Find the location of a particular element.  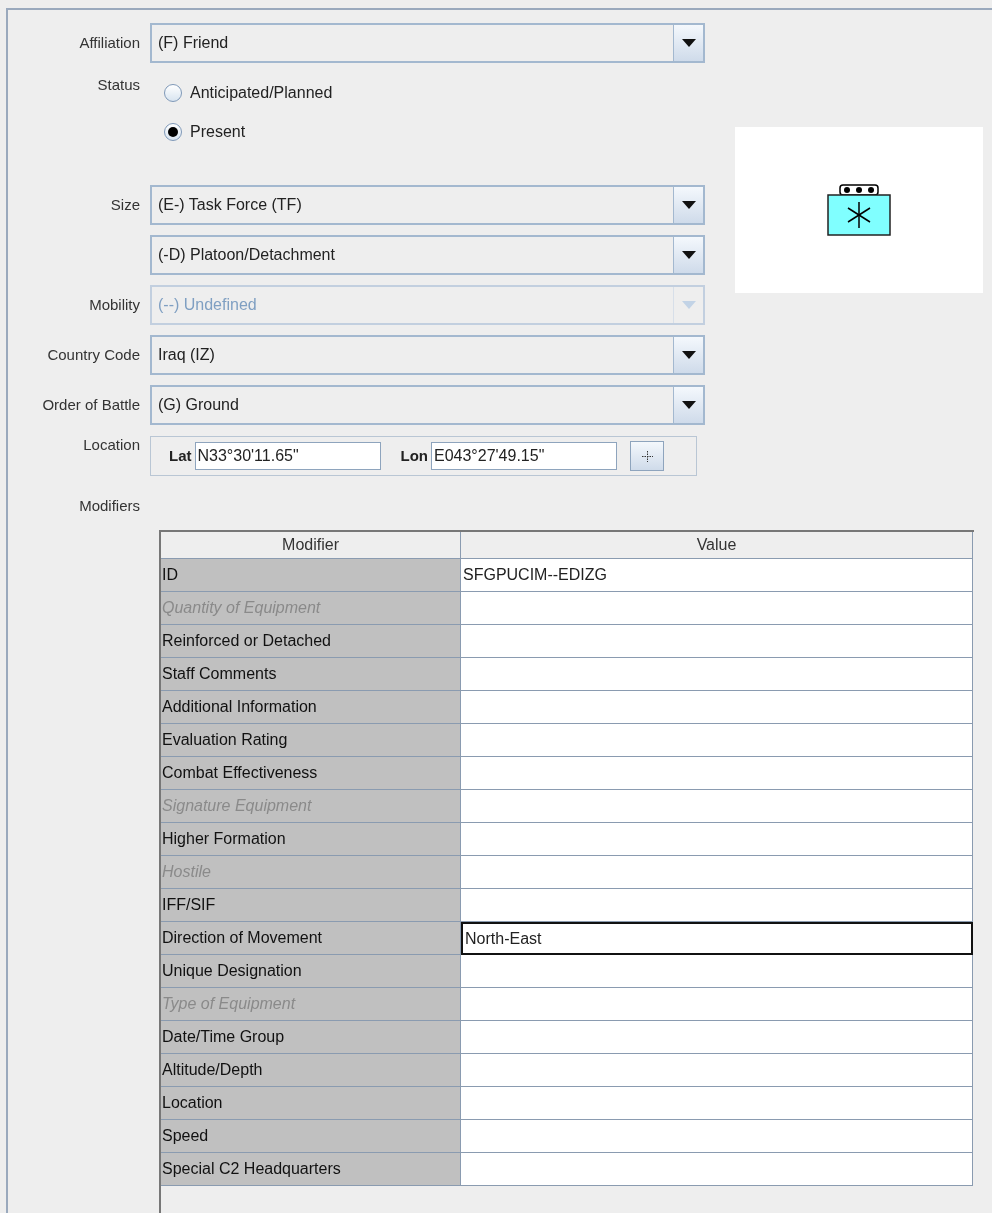

dropdown: (-D) Platoon/Detachment is located at coordinates (427, 255).